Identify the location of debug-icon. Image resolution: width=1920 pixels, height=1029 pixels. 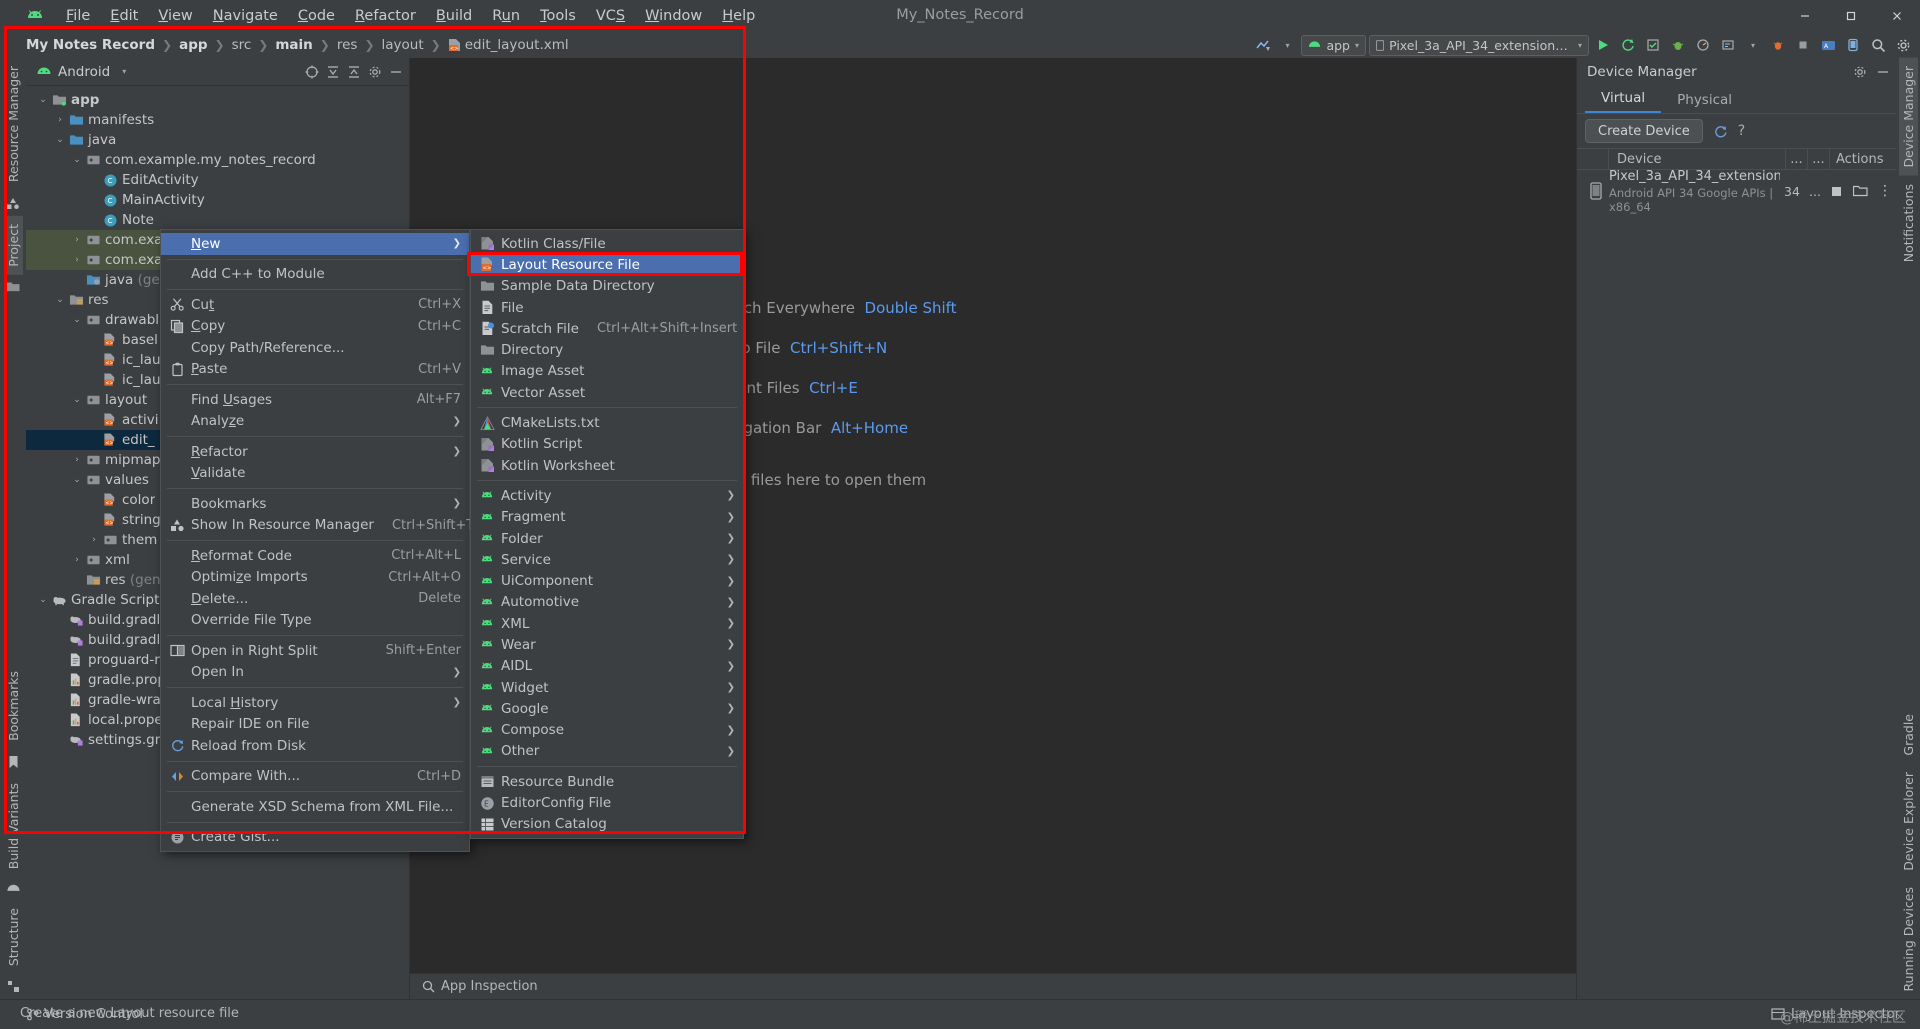
(1678, 45).